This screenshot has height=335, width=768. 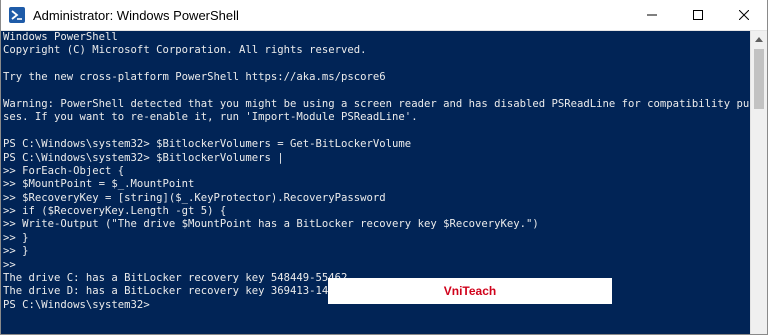 I want to click on powershell-icon, so click(x=17, y=15).